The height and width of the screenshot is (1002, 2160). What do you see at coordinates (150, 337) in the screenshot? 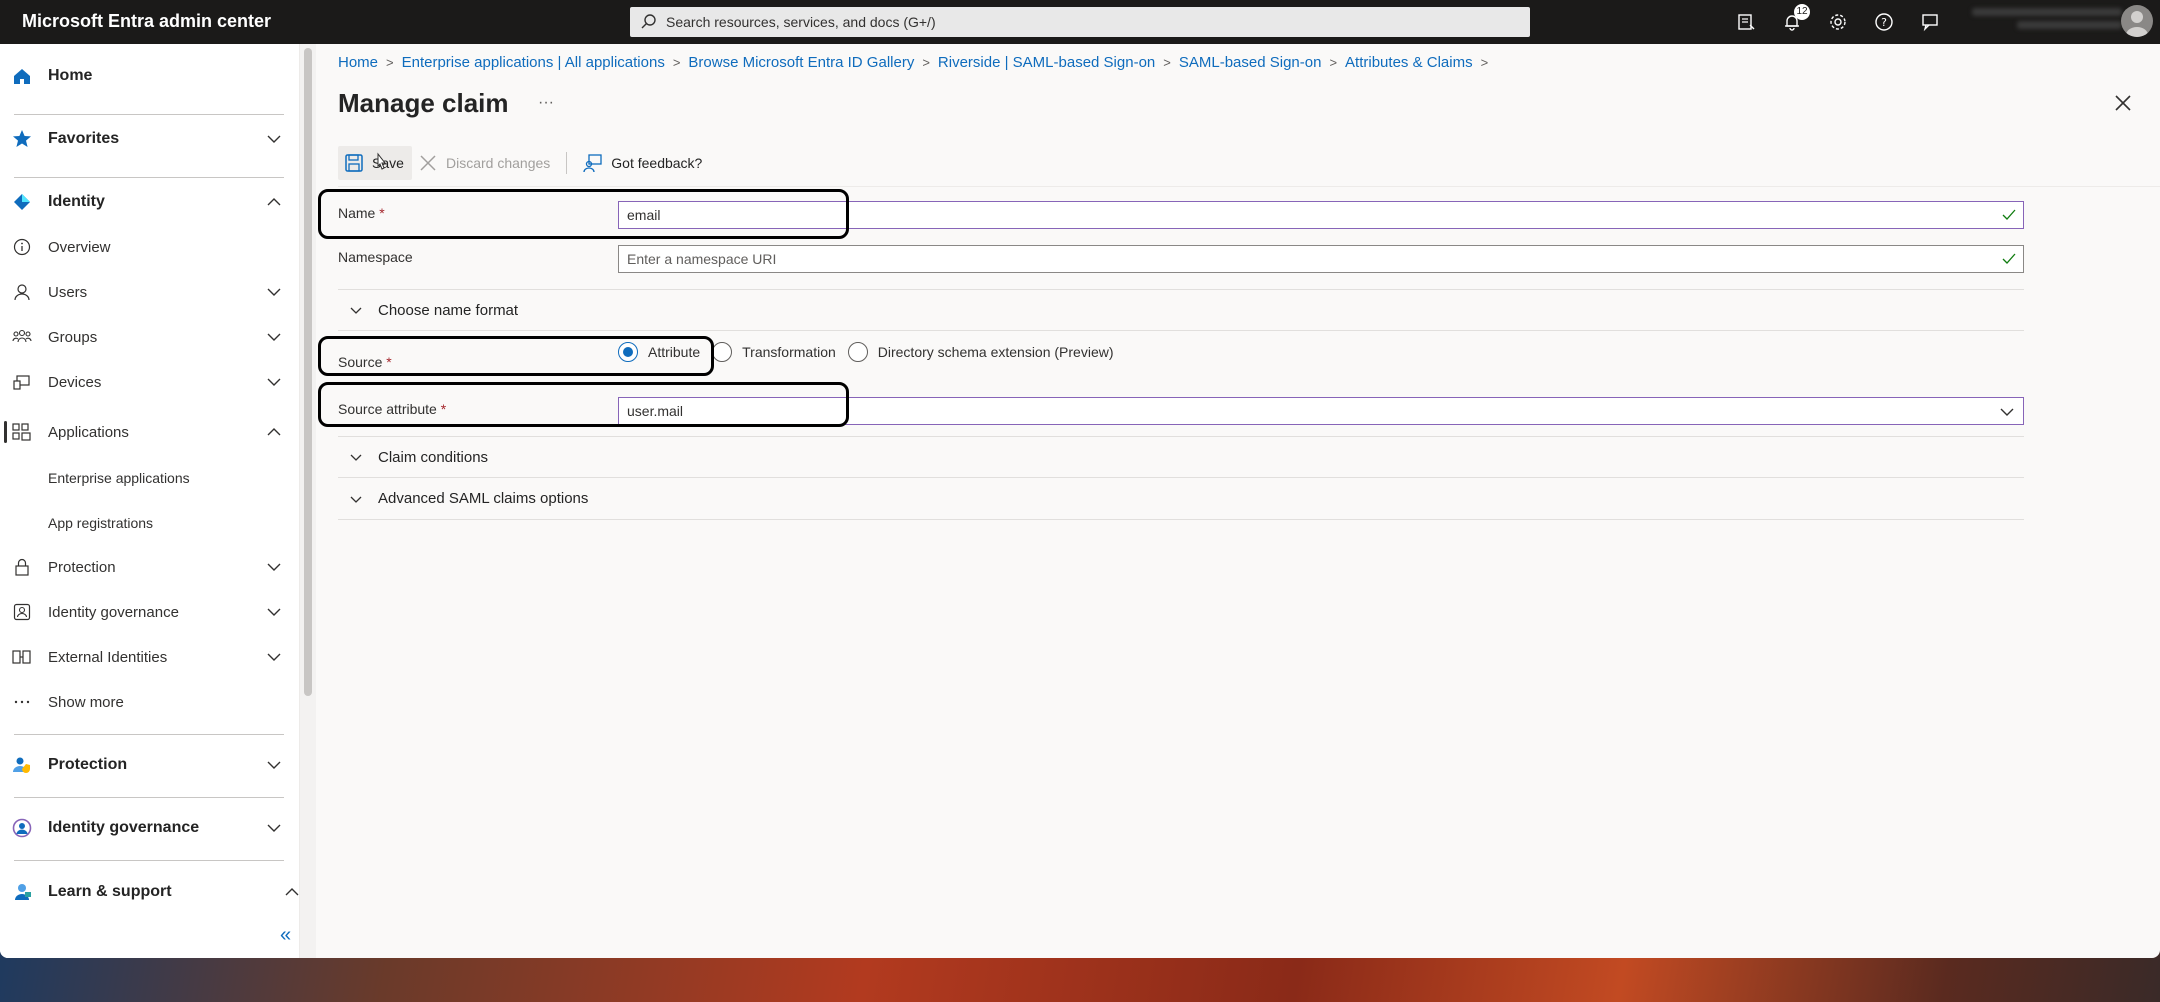
I see `nav-groups: Groups` at bounding box center [150, 337].